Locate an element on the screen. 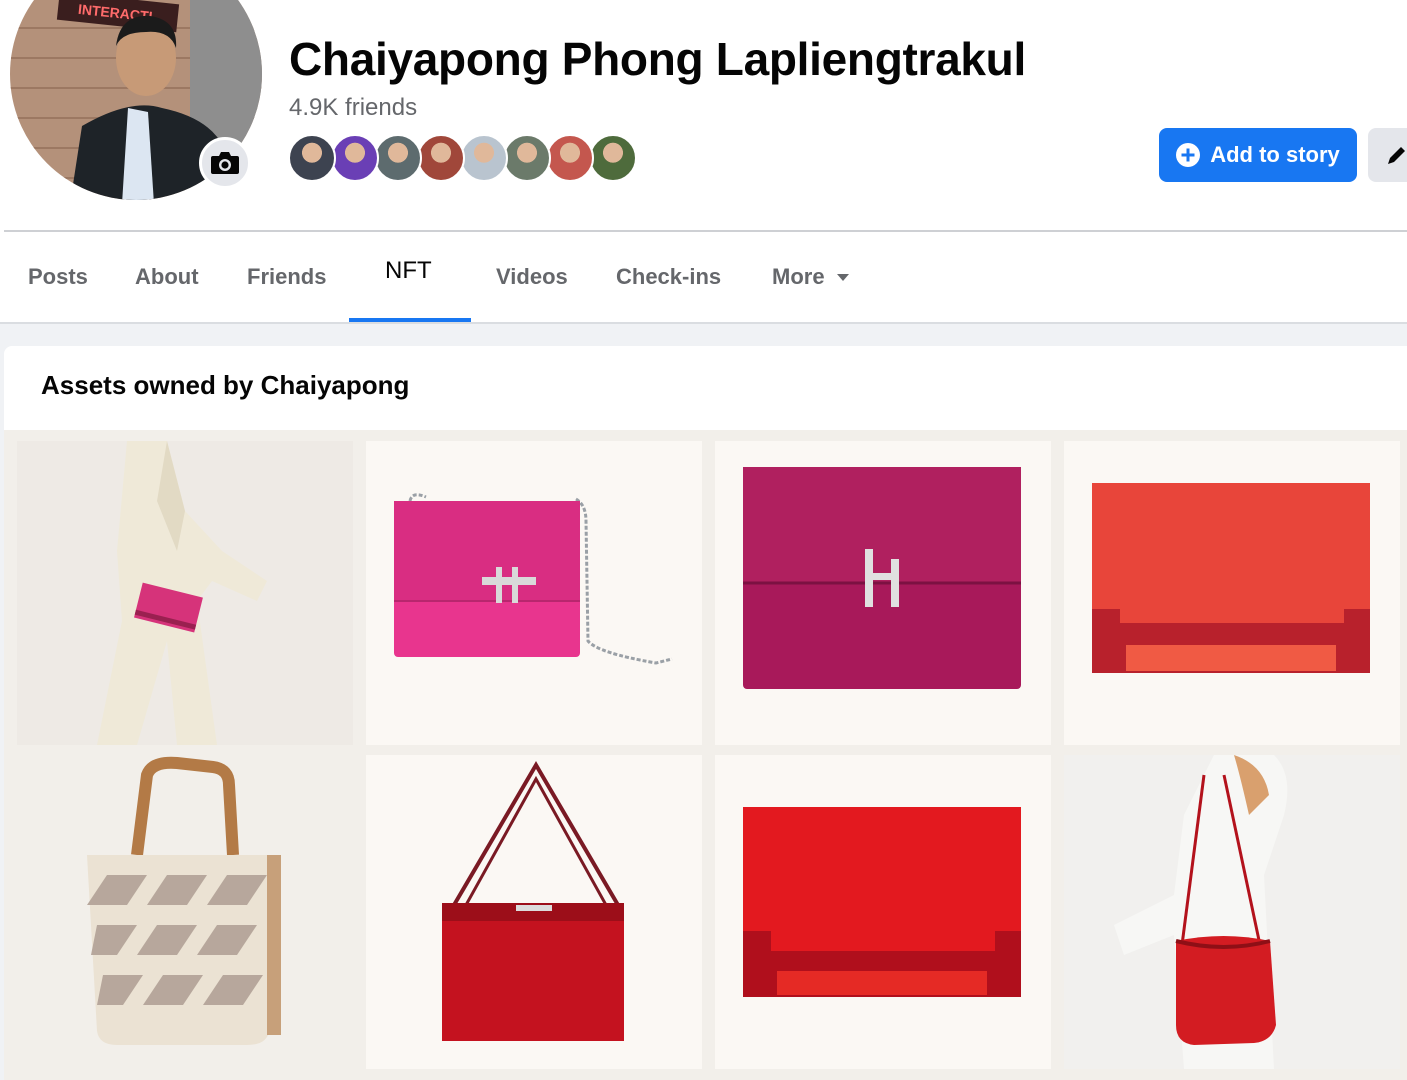 The height and width of the screenshot is (1080, 1407). tab-friends: Friends is located at coordinates (286, 277).